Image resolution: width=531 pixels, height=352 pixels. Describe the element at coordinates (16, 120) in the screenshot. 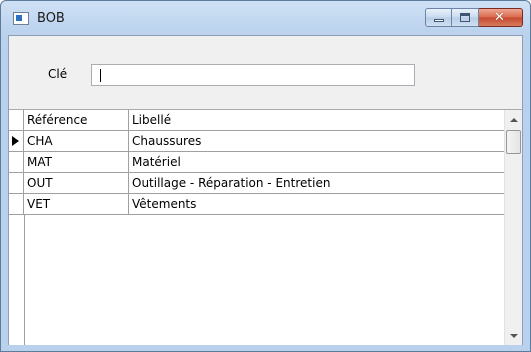

I see `header-selector-cell` at that location.